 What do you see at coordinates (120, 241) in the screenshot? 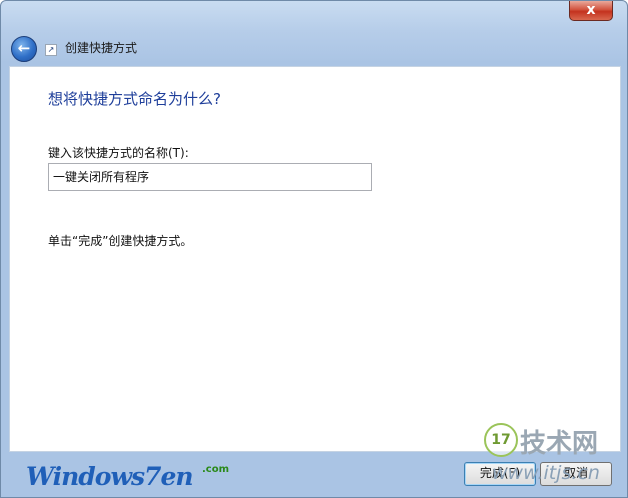
I see `finish-hint: 单击“完成”创建快捷方式。` at bounding box center [120, 241].